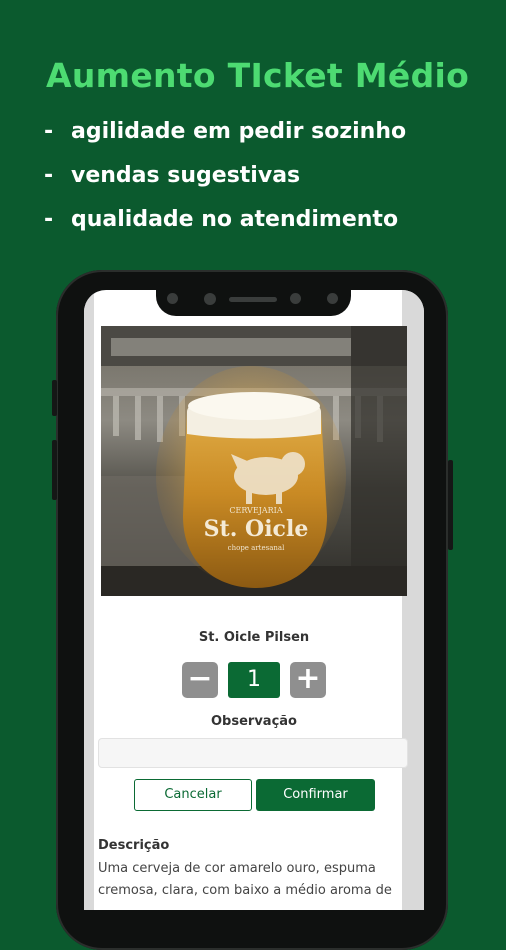 The image size is (506, 950). I want to click on benefit-item: - agilidade em pedir sozinho, so click(225, 132).